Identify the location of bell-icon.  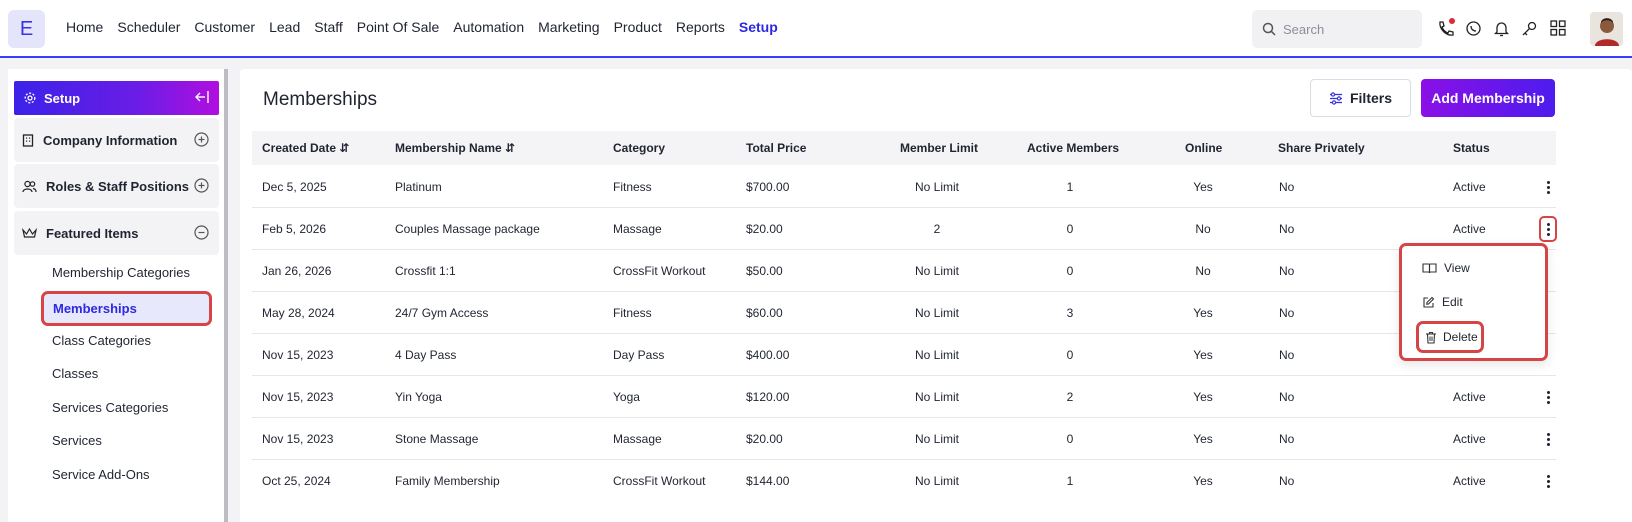
(1501, 28).